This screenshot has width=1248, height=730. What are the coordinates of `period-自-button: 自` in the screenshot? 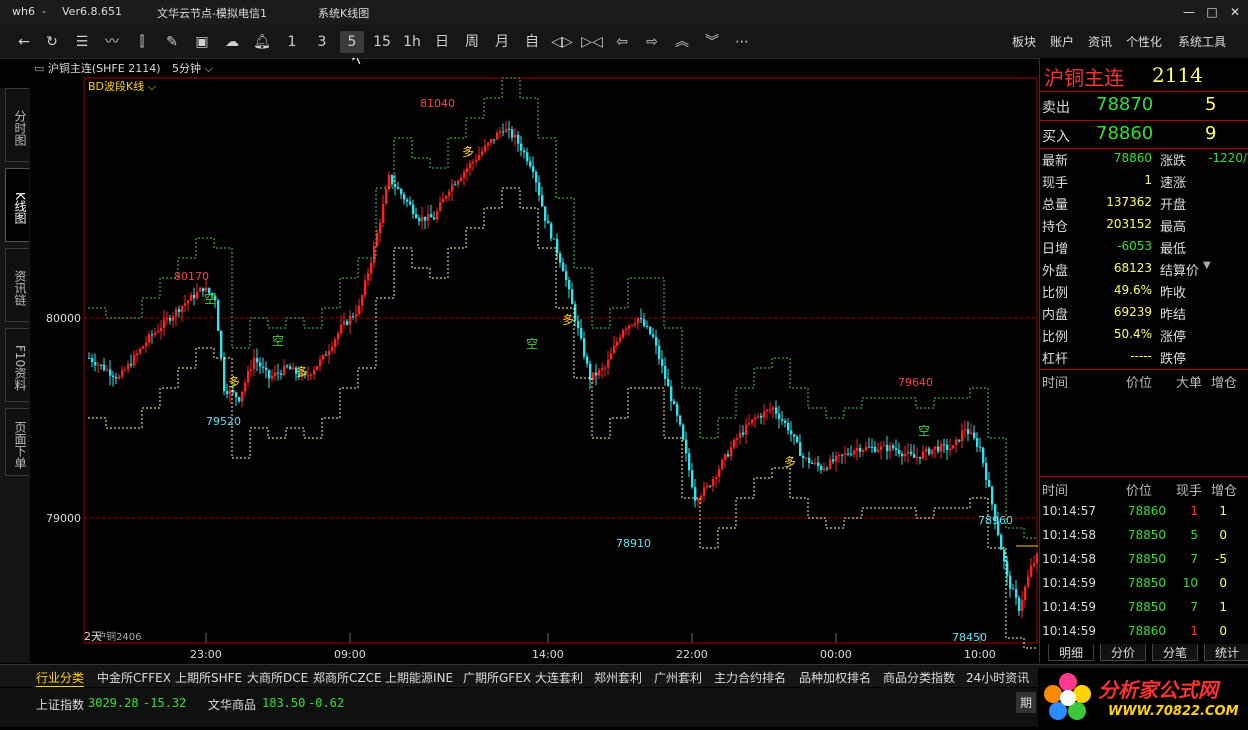 It's located at (532, 42).